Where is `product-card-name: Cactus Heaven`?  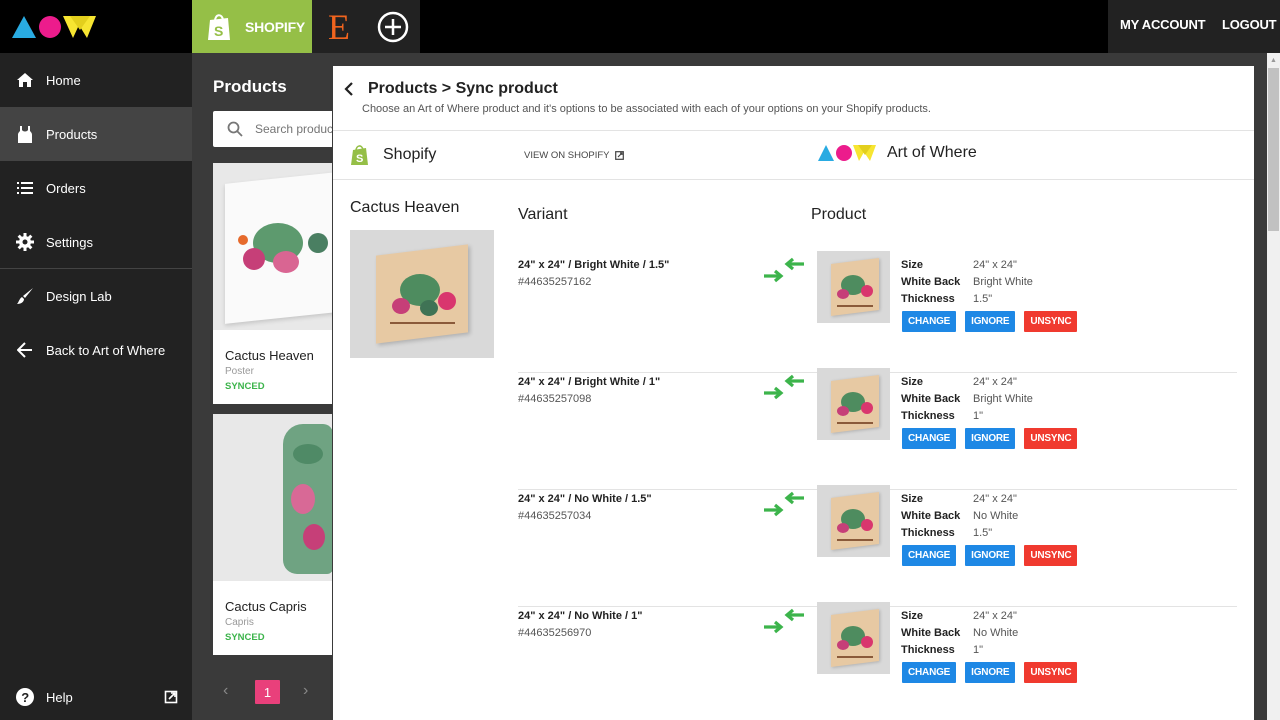 product-card-name: Cactus Heaven is located at coordinates (269, 355).